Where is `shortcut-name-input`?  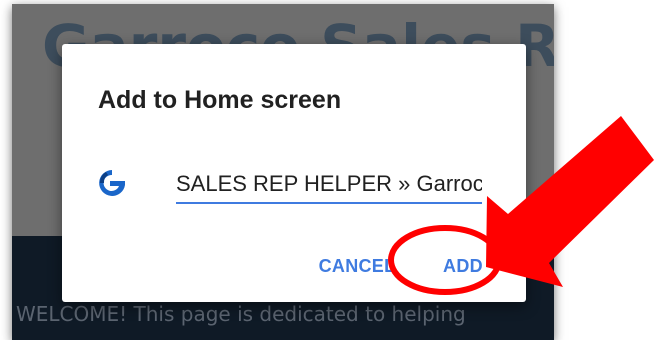
shortcut-name-input is located at coordinates (329, 185).